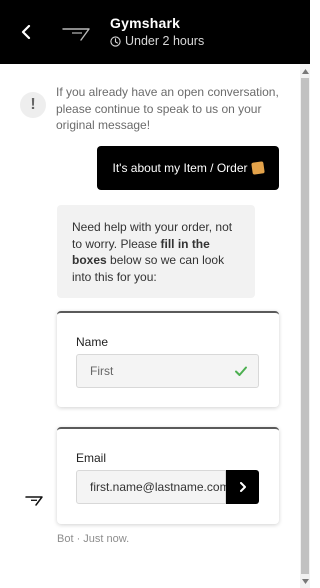 The height and width of the screenshot is (588, 320). I want to click on chat-scrollbar, so click(305, 326).